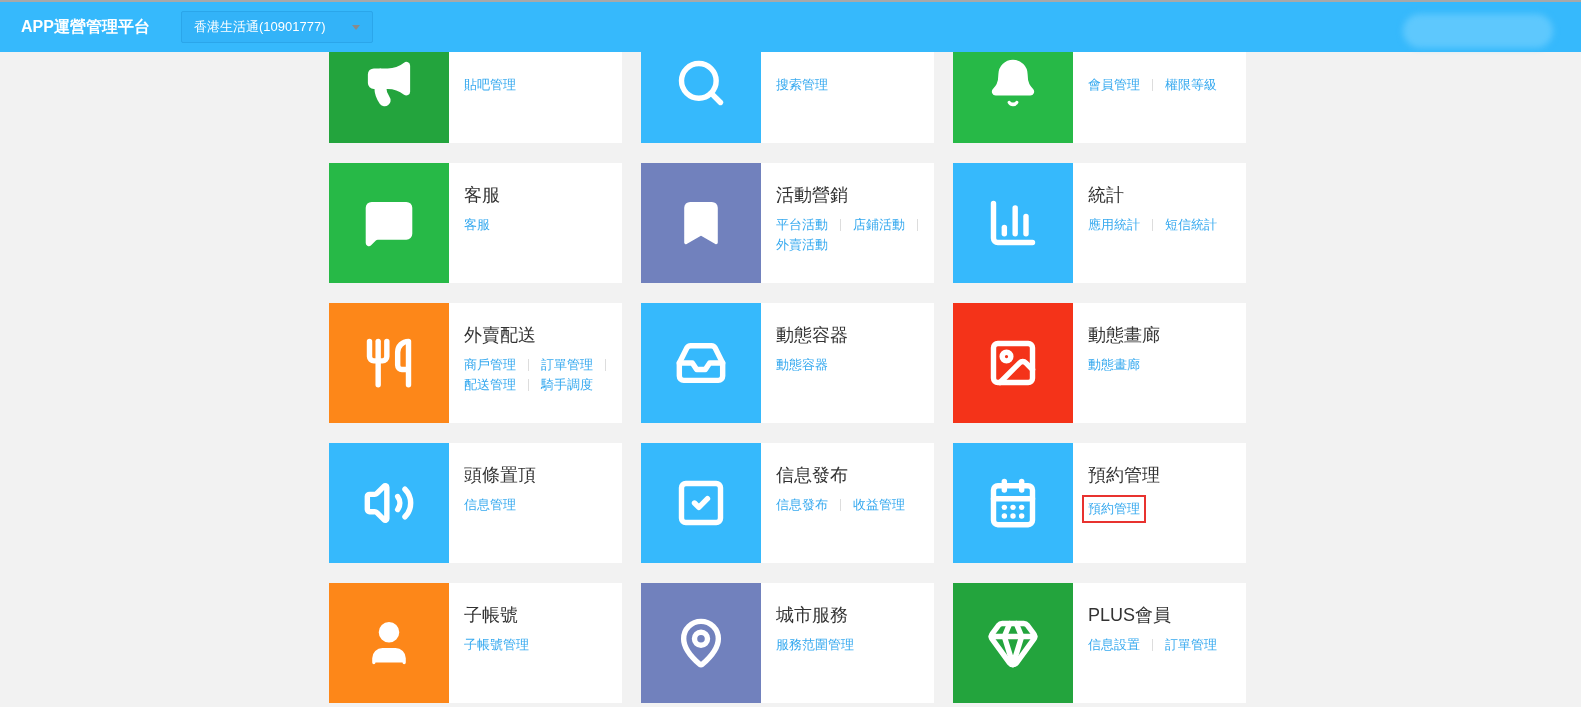 The height and width of the screenshot is (707, 1581). What do you see at coordinates (490, 365) in the screenshot?
I see `module-link: 商戶管理` at bounding box center [490, 365].